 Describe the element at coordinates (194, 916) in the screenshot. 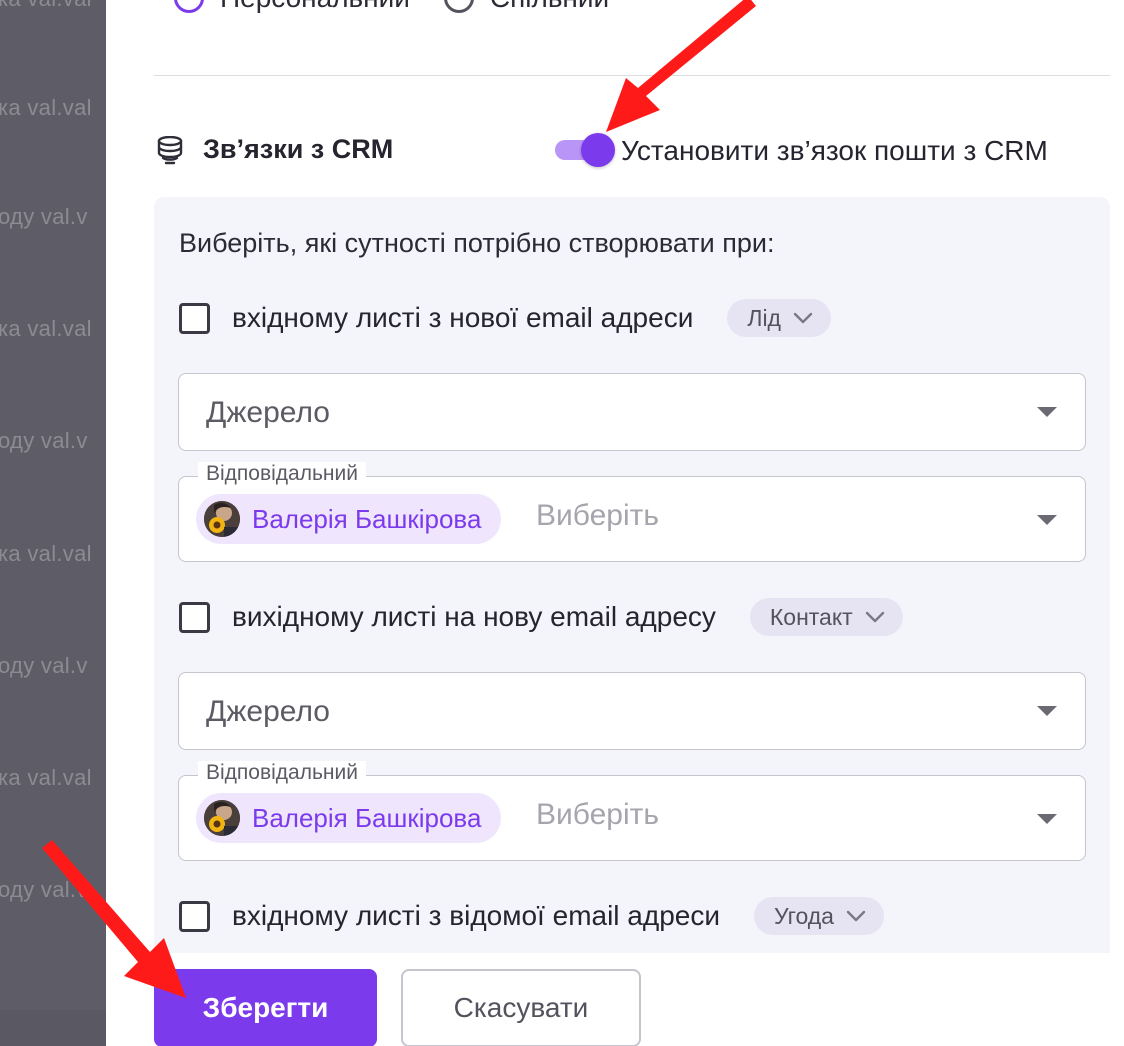

I see `rule-incoming-known-checkbox` at that location.